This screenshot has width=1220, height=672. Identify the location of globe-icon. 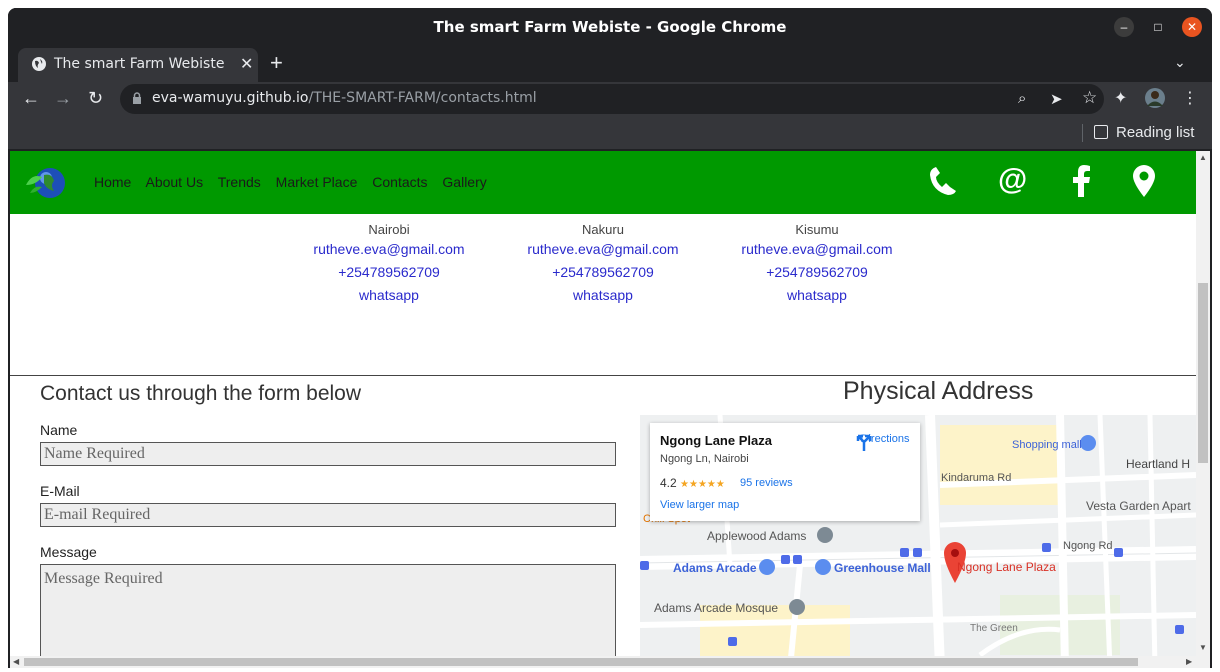
(39, 65).